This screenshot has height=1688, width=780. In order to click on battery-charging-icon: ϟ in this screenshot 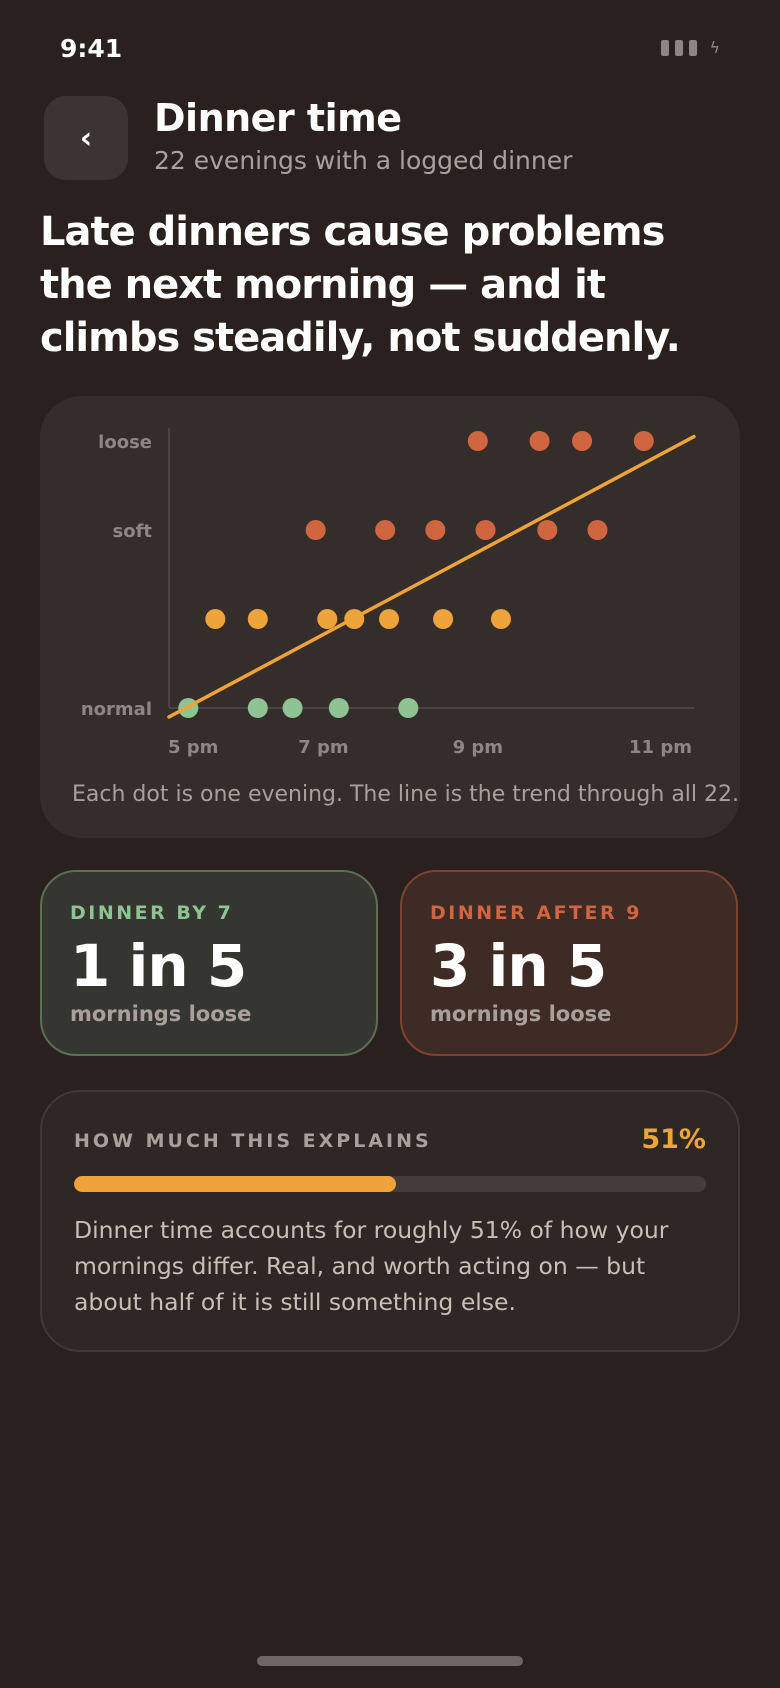, I will do `click(714, 47)`.